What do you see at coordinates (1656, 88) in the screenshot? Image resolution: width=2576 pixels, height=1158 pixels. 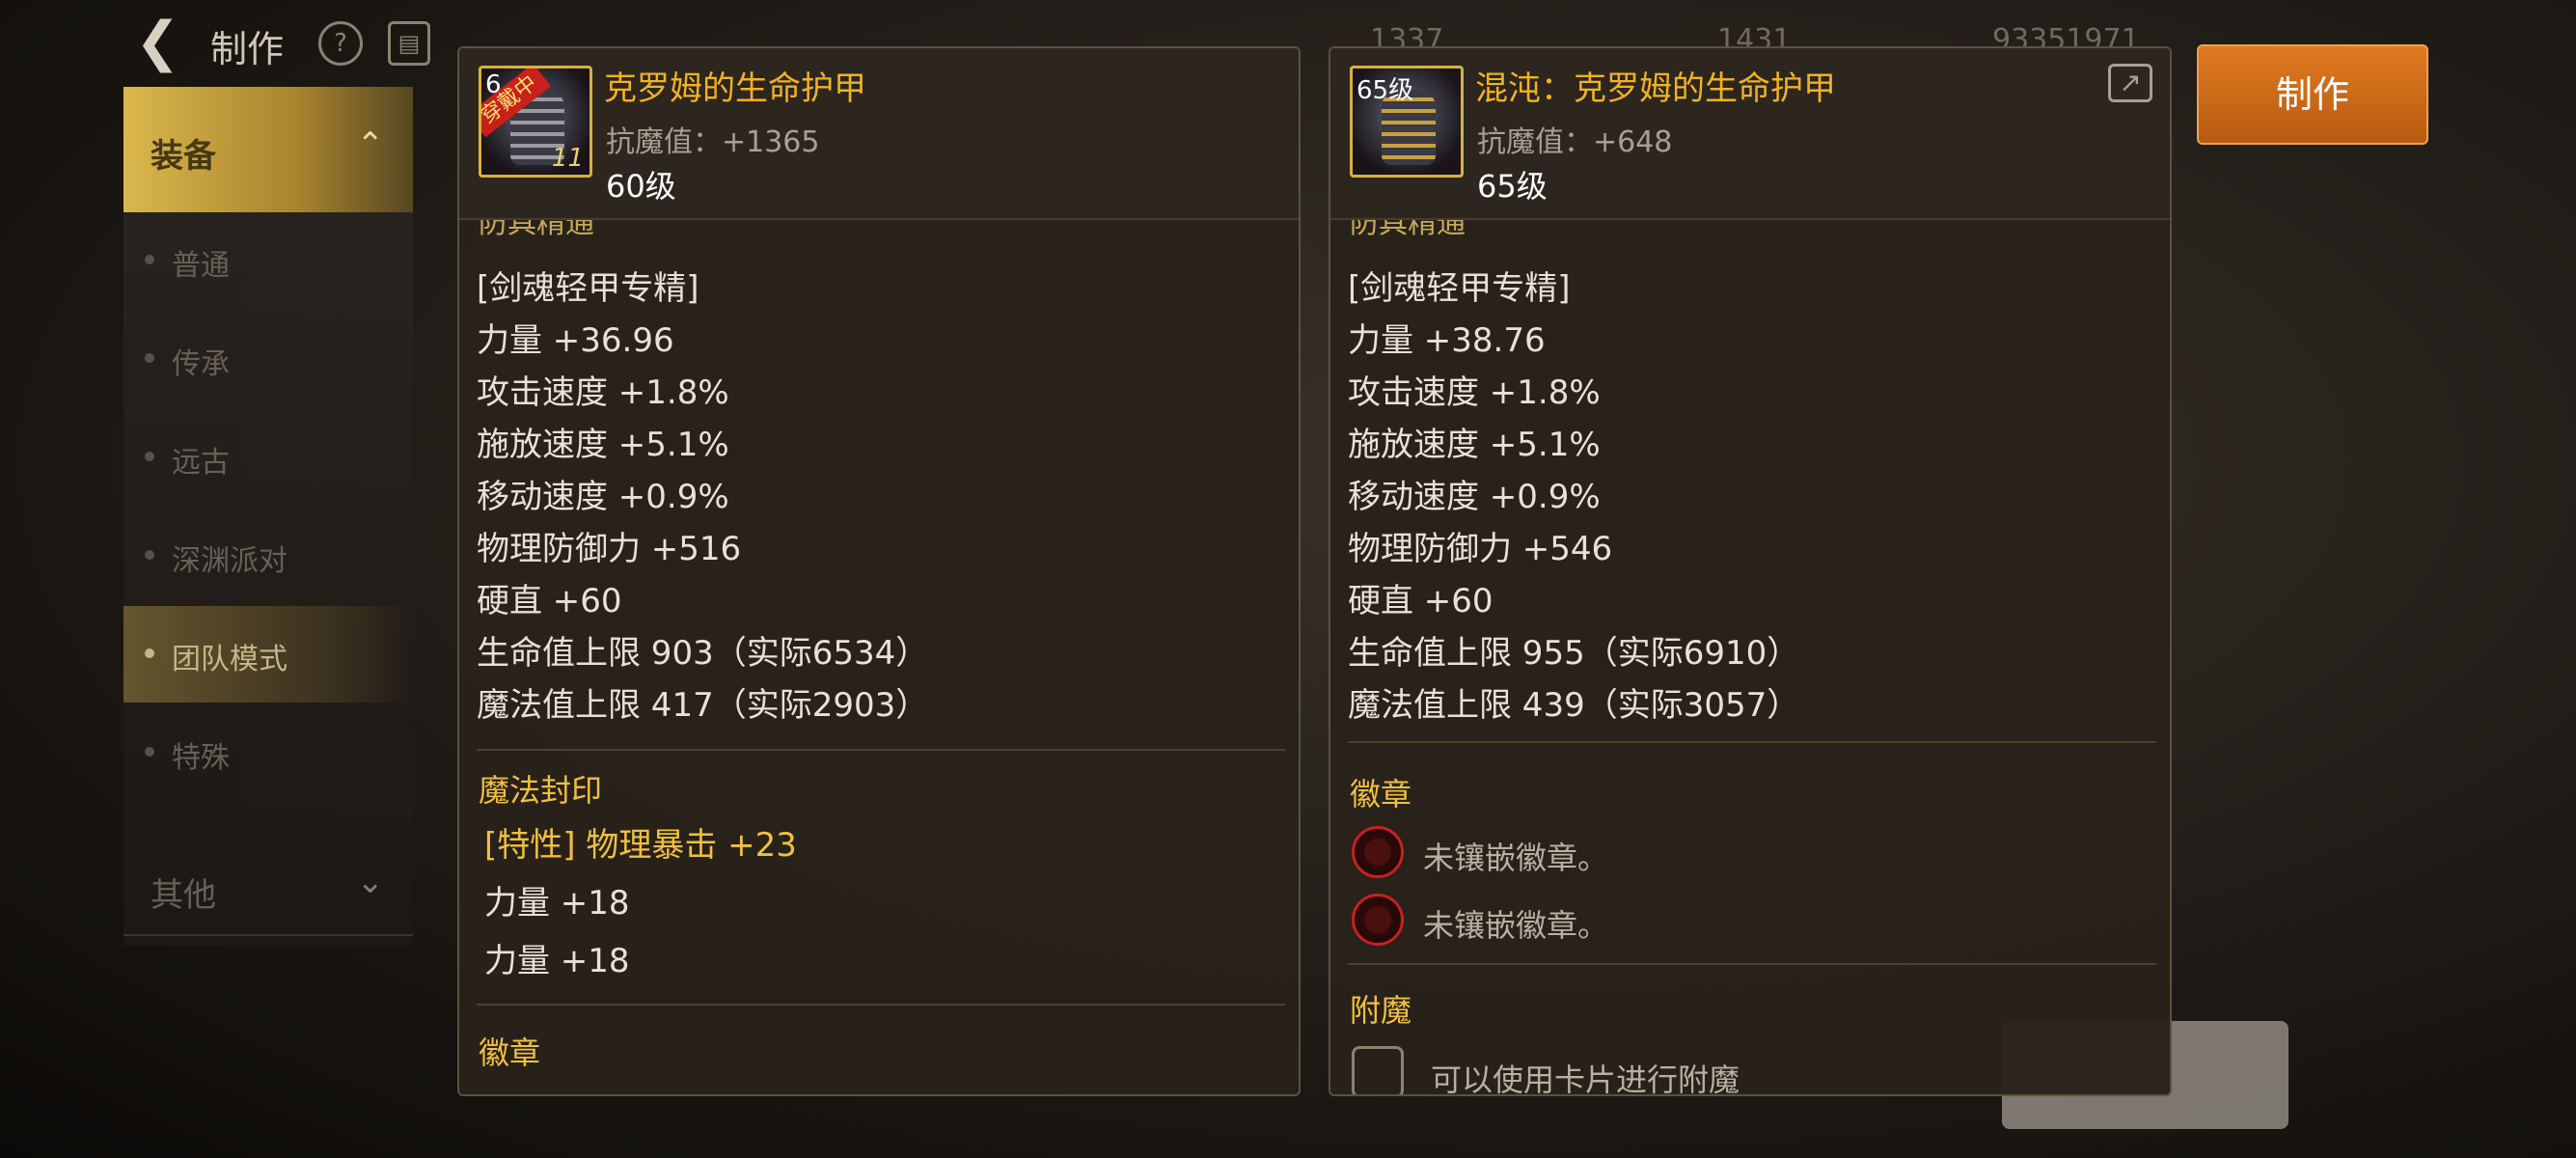 I see `item-name: 混沌：克罗姆的生命护甲` at bounding box center [1656, 88].